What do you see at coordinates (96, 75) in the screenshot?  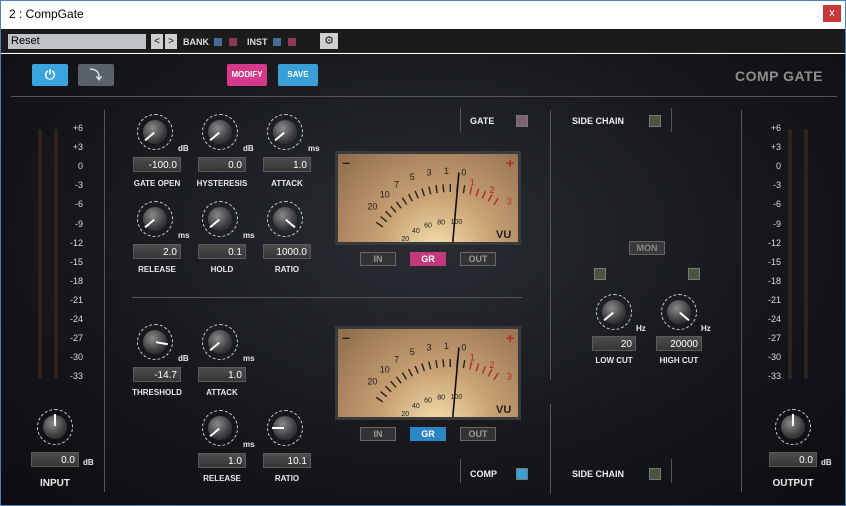 I see `bypass-icon: ⤵` at bounding box center [96, 75].